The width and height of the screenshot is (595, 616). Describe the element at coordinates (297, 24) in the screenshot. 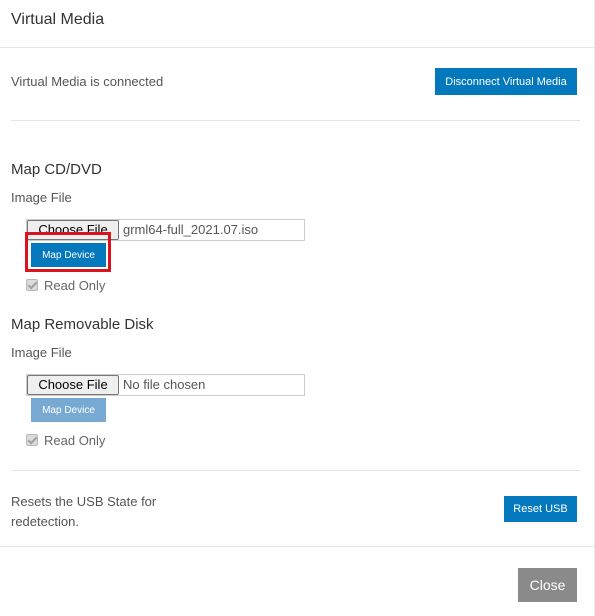

I see `dialog-header: Virtual Media` at that location.